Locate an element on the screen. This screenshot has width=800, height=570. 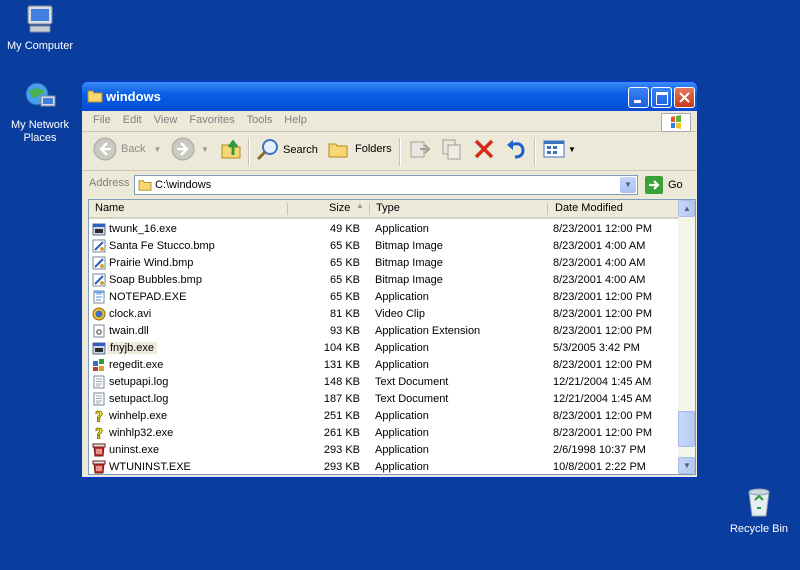
maximize-button is located at coordinates (661, 97).